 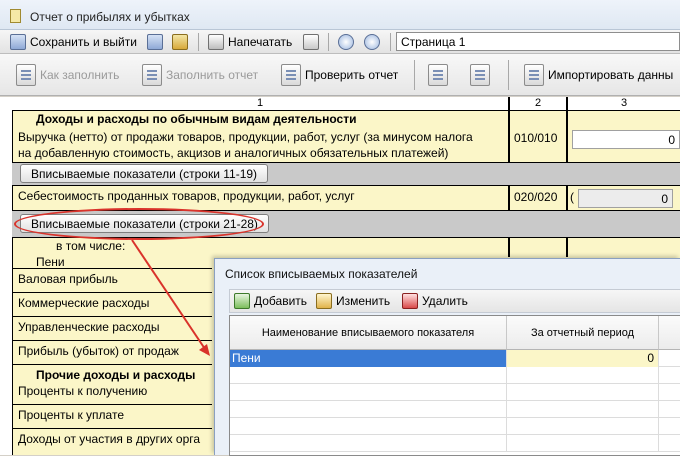 I want to click on edit-button: Изменить, so click(x=353, y=301).